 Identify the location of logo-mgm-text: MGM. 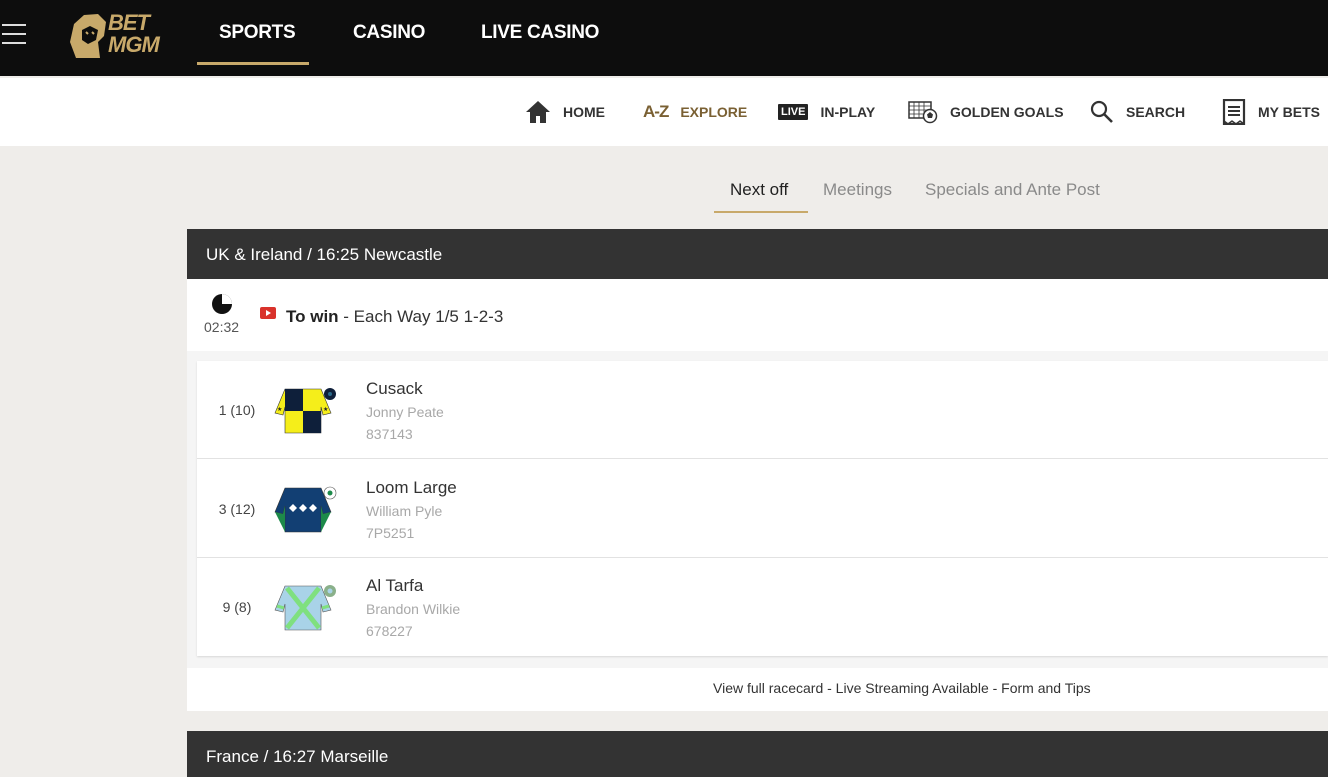
(134, 44).